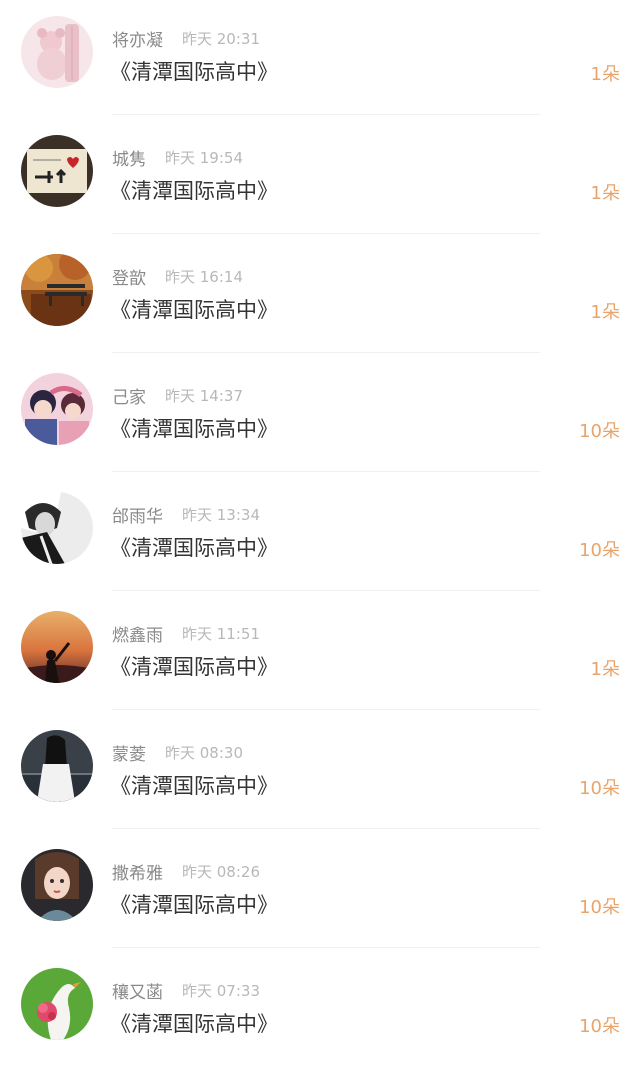 The width and height of the screenshot is (640, 1072). What do you see at coordinates (57, 409) in the screenshot?
I see `anime-couple-avatar-icon` at bounding box center [57, 409].